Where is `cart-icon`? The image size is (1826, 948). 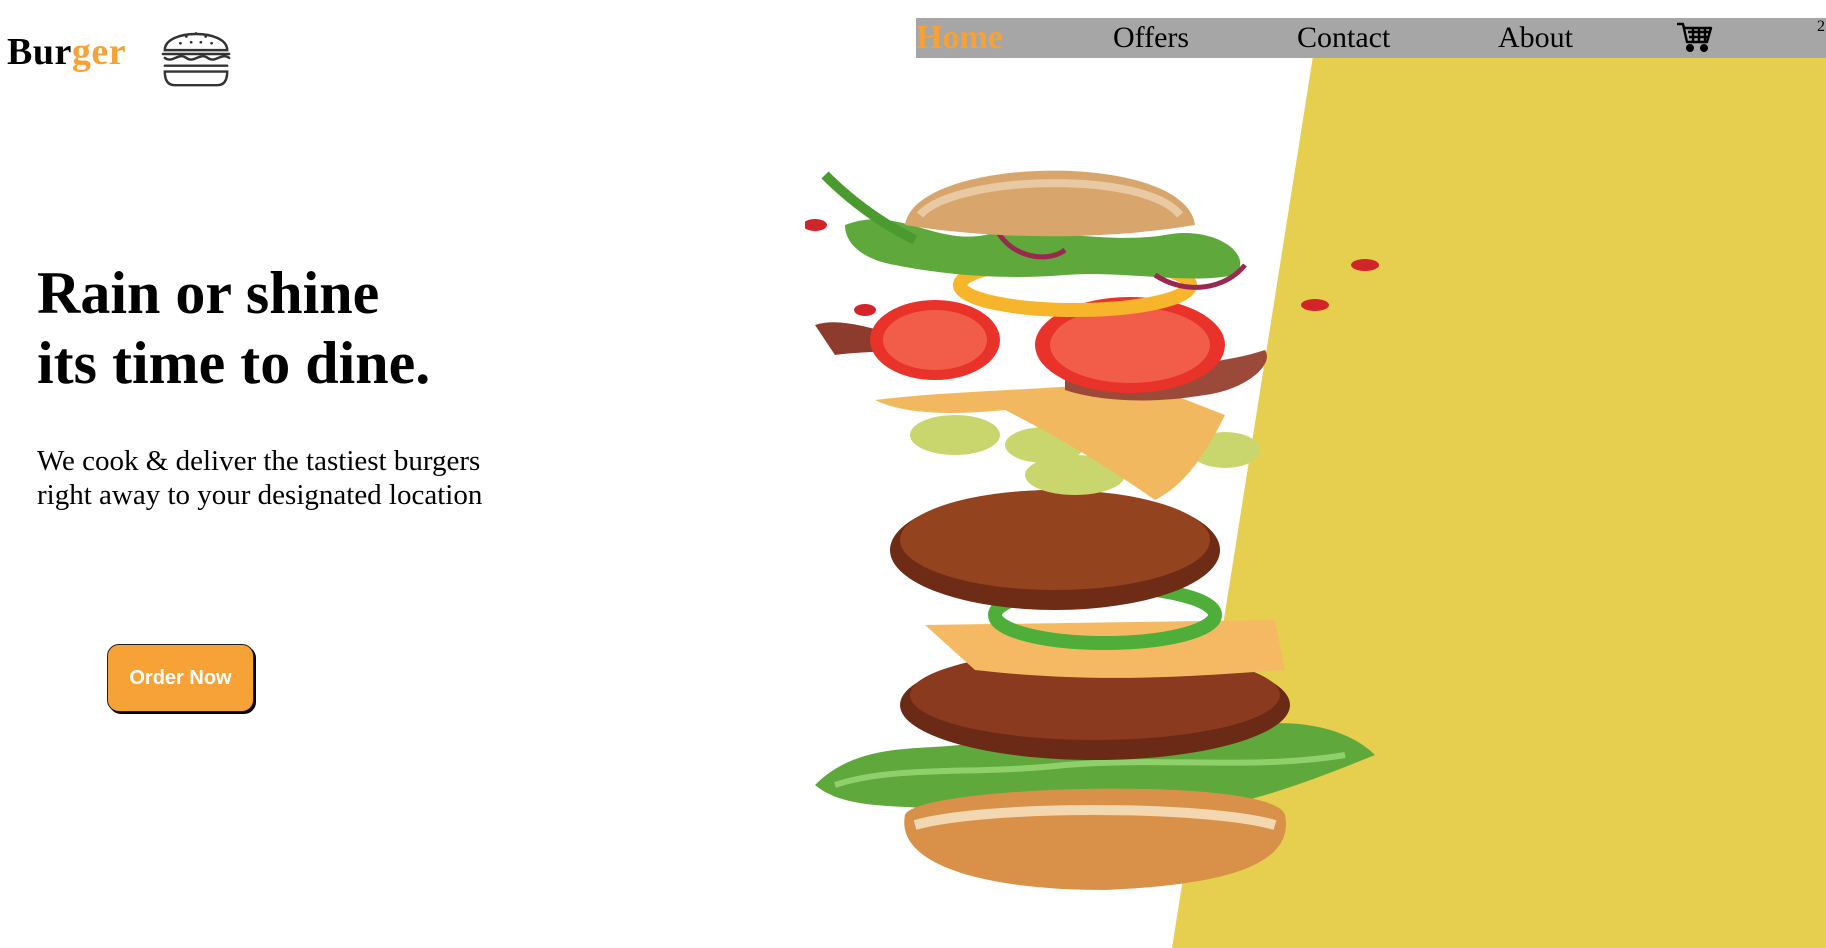
cart-icon is located at coordinates (1694, 37).